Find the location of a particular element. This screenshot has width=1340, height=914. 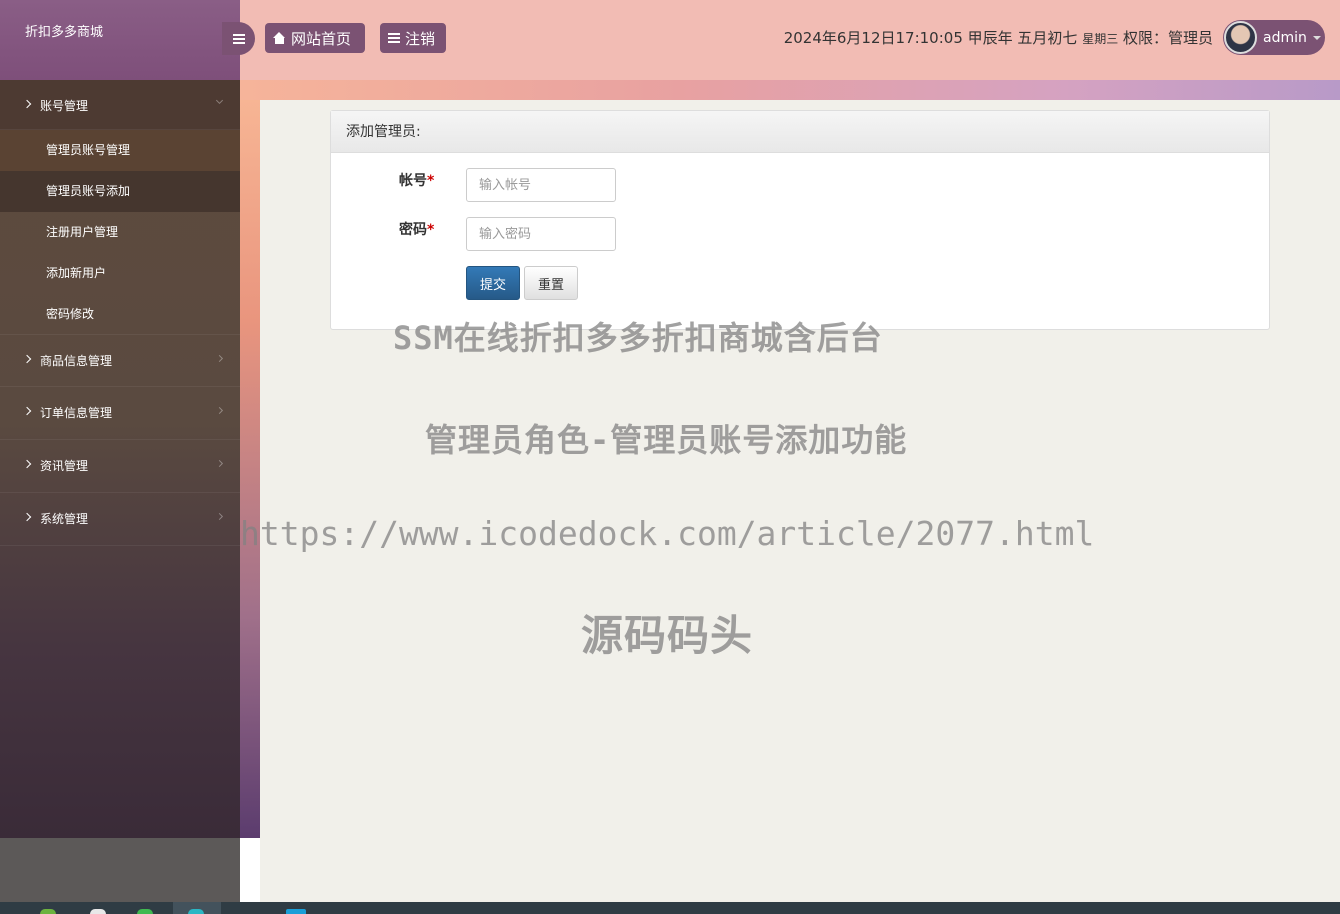

account-label-text: 帐号 is located at coordinates (413, 181).